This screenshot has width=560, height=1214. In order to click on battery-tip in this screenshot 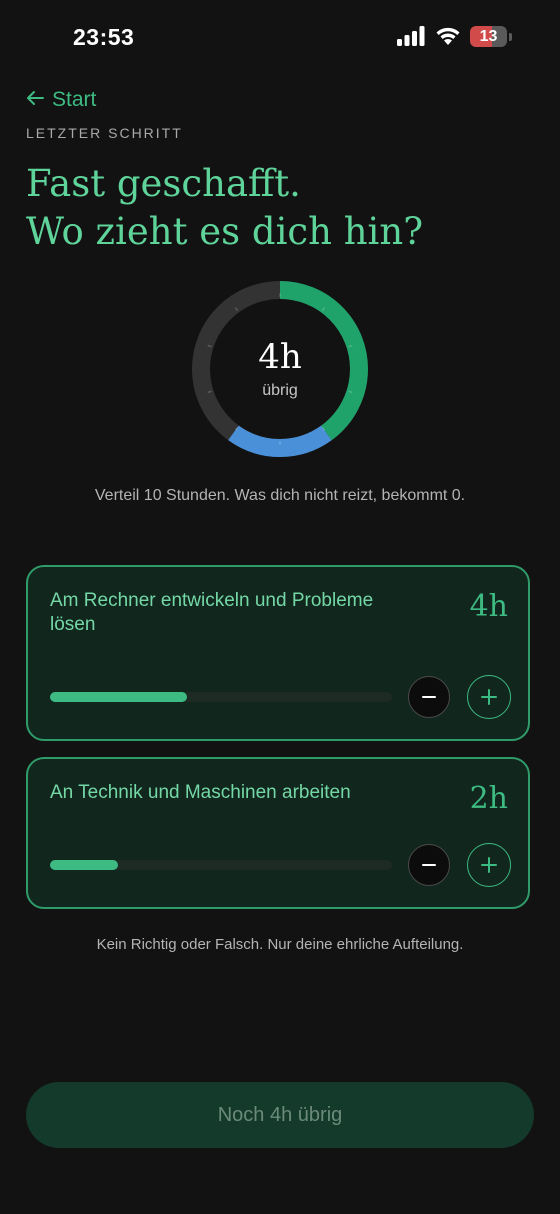, I will do `click(510, 37)`.